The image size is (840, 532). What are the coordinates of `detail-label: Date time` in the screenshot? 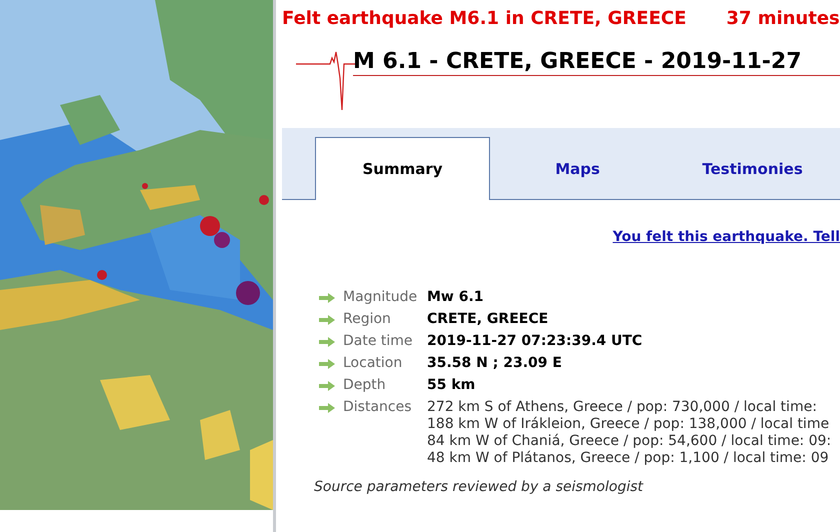 It's located at (378, 341).